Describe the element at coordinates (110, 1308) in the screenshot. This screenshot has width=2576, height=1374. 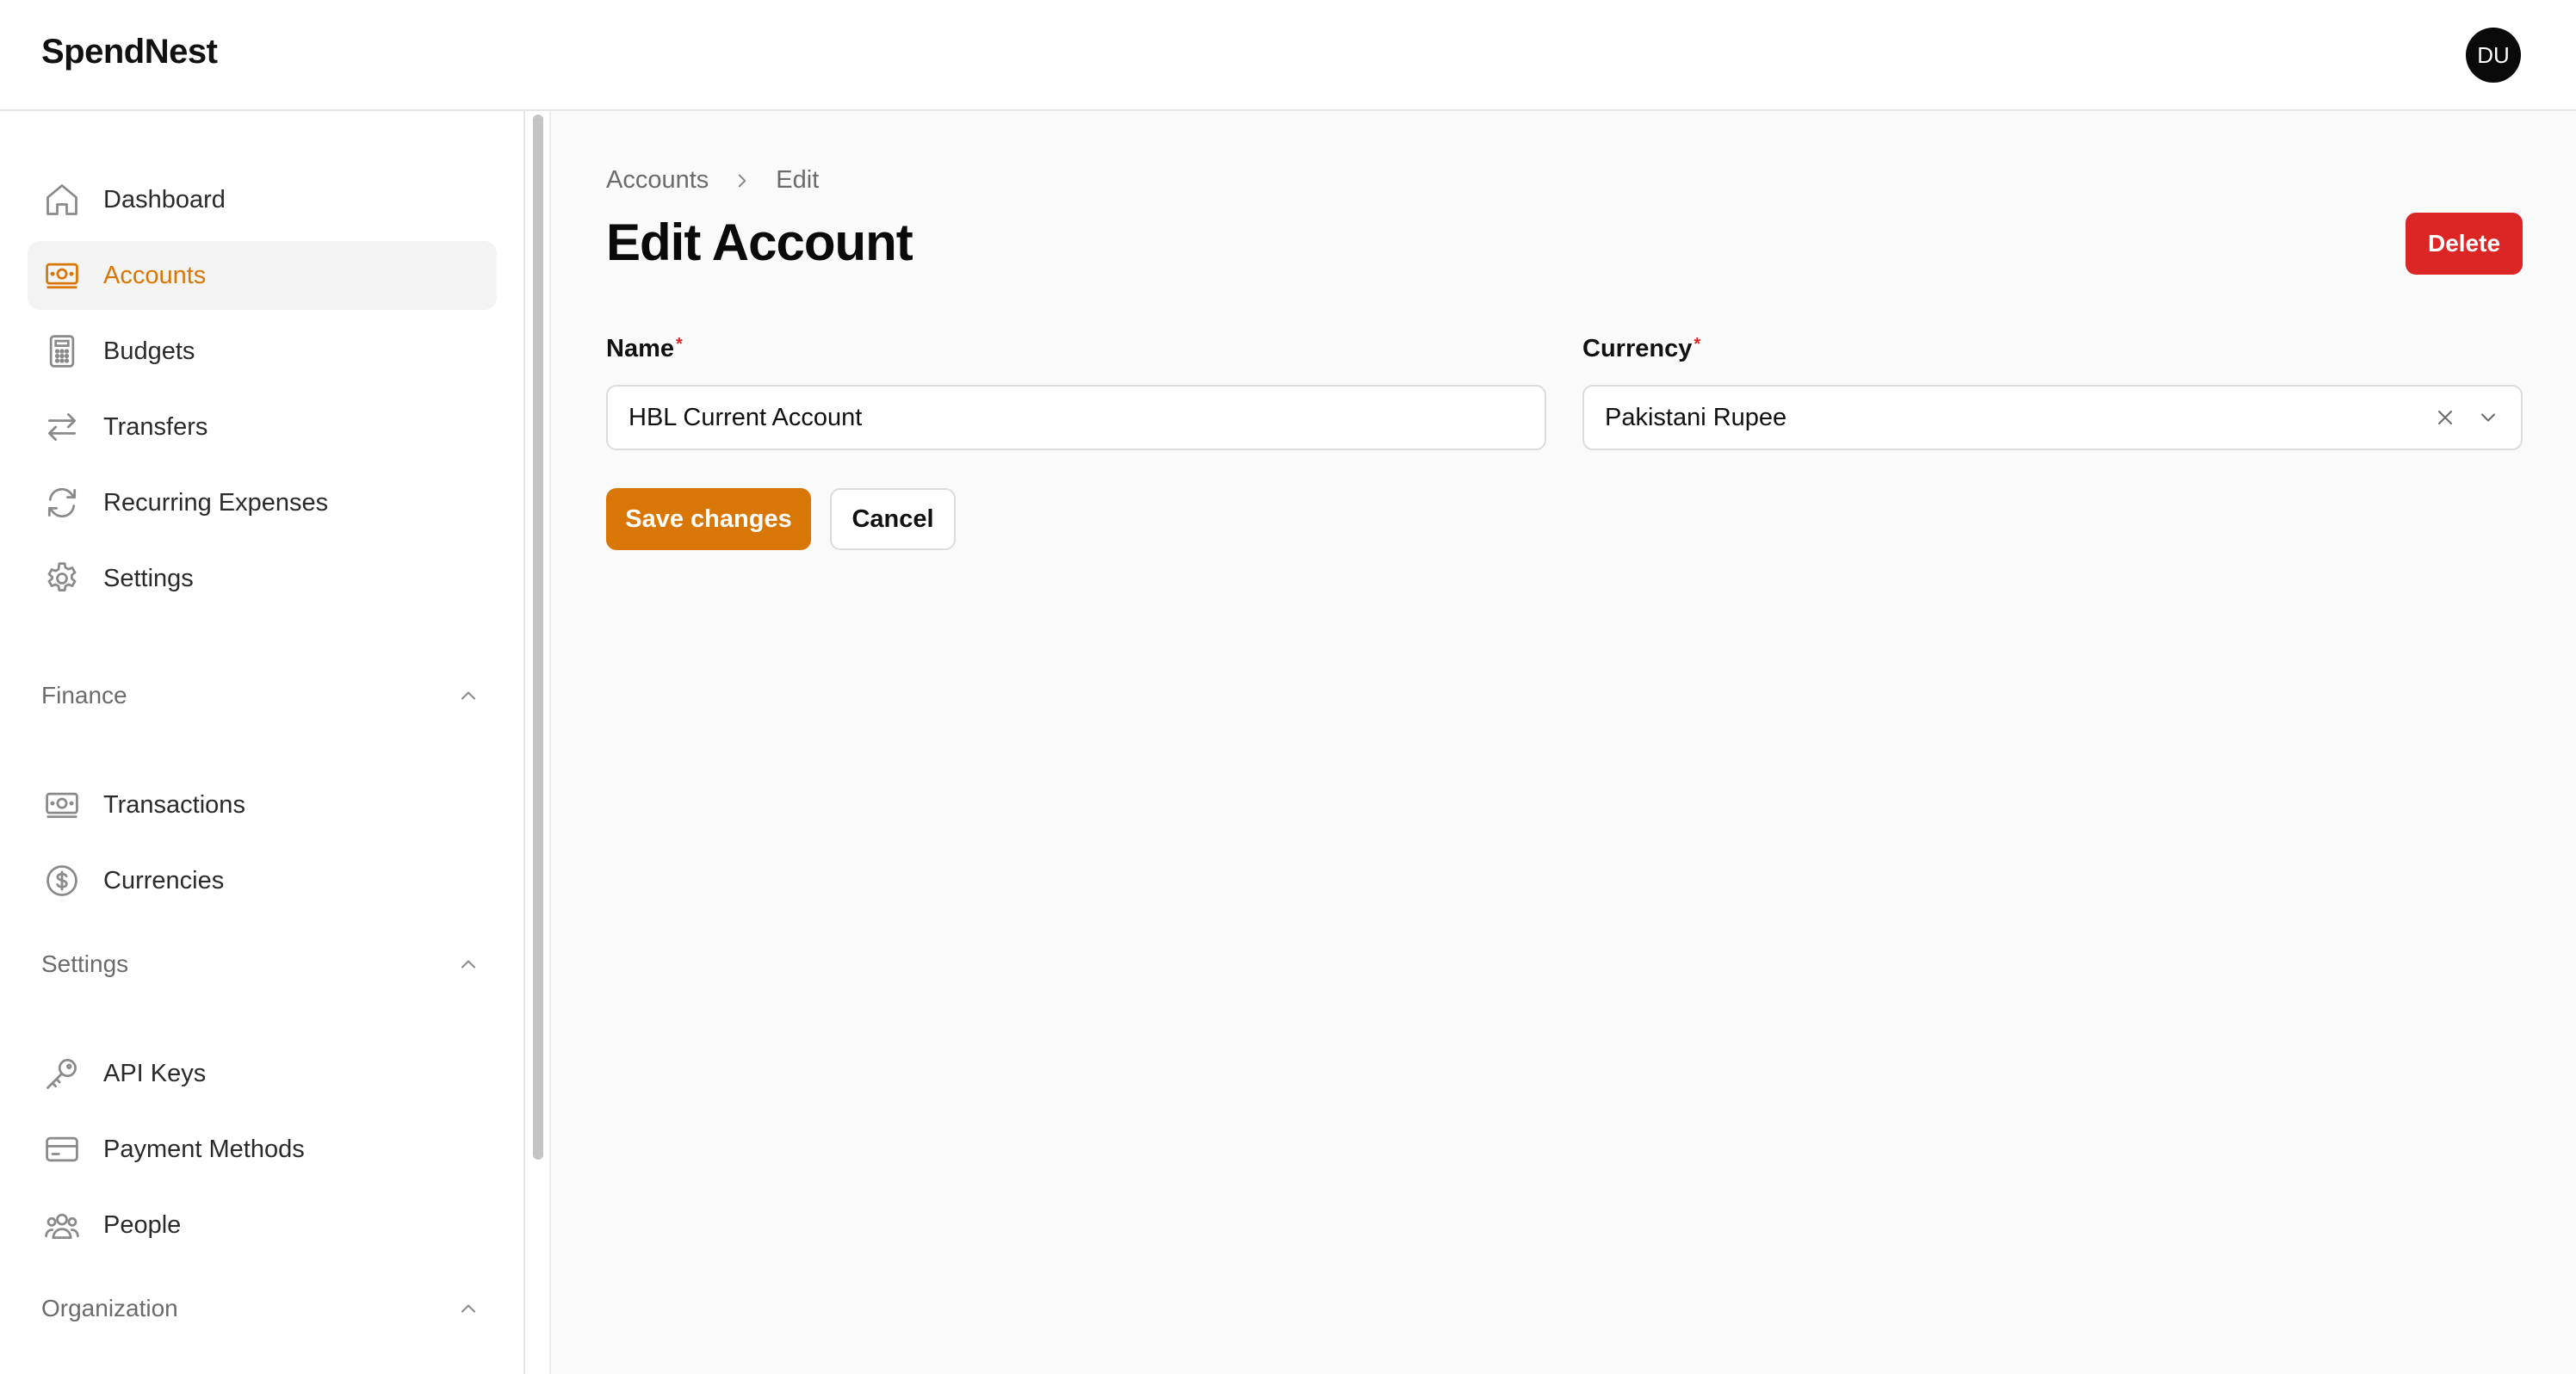
I see `sidebar-group-title: Organization` at that location.